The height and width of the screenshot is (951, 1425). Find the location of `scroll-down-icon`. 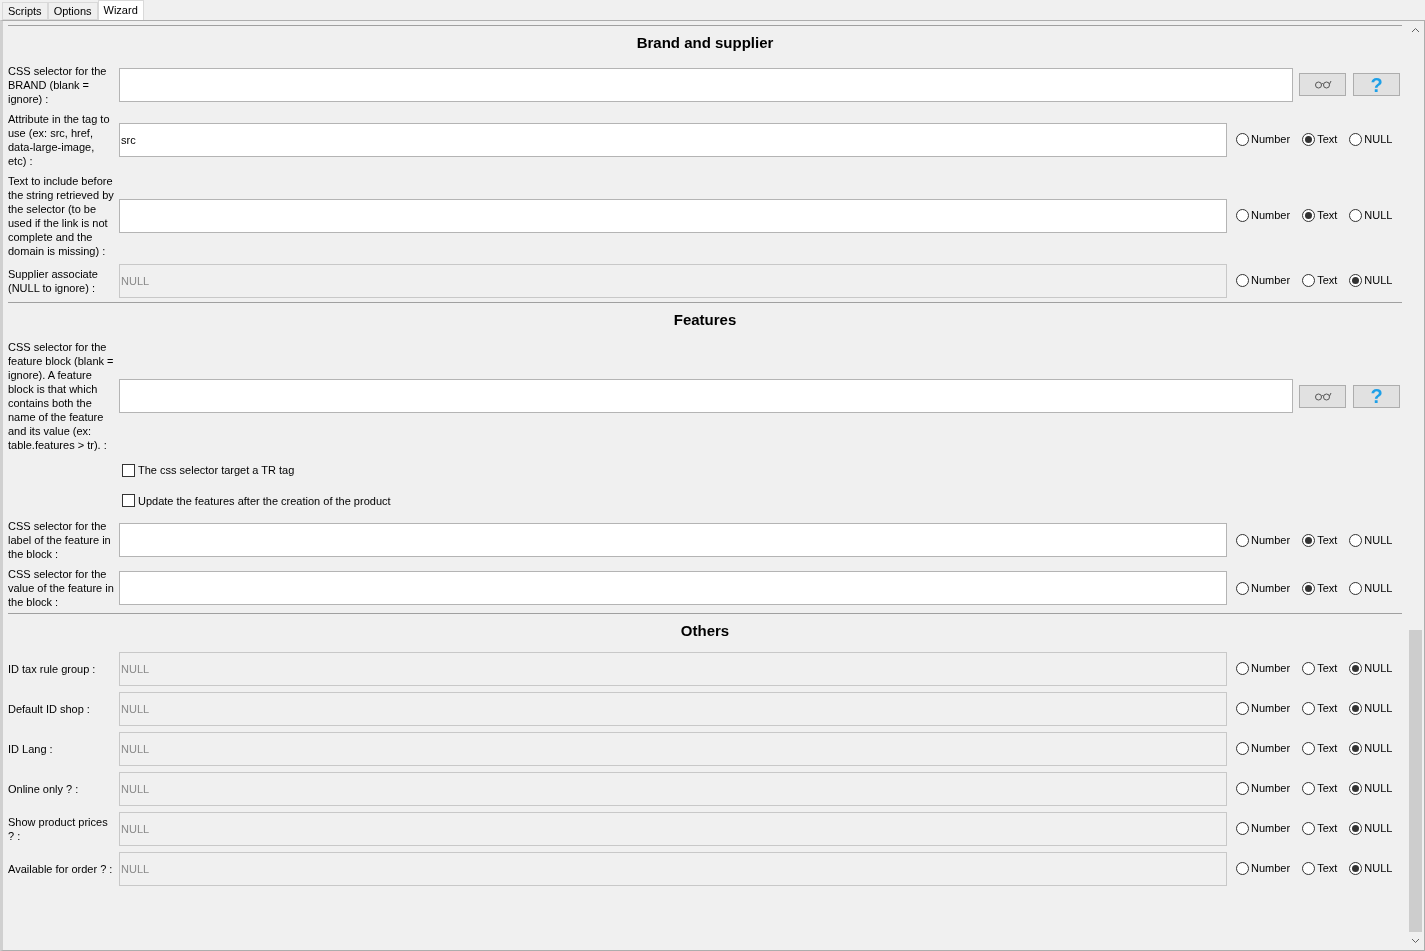

scroll-down-icon is located at coordinates (1415, 941).